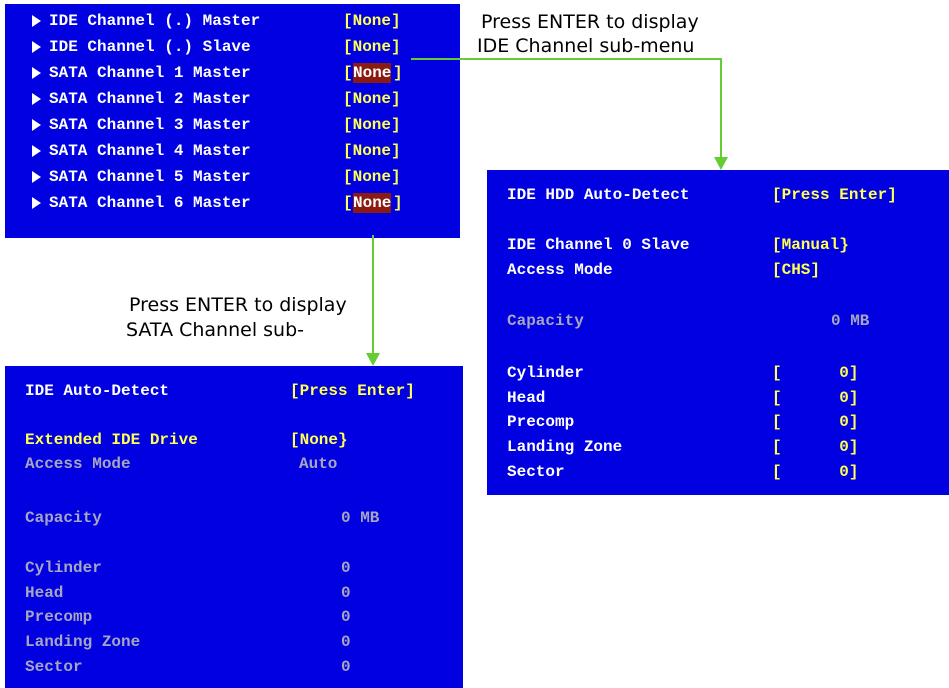  What do you see at coordinates (373, 359) in the screenshot?
I see `sata-connector-arrowhead-icon` at bounding box center [373, 359].